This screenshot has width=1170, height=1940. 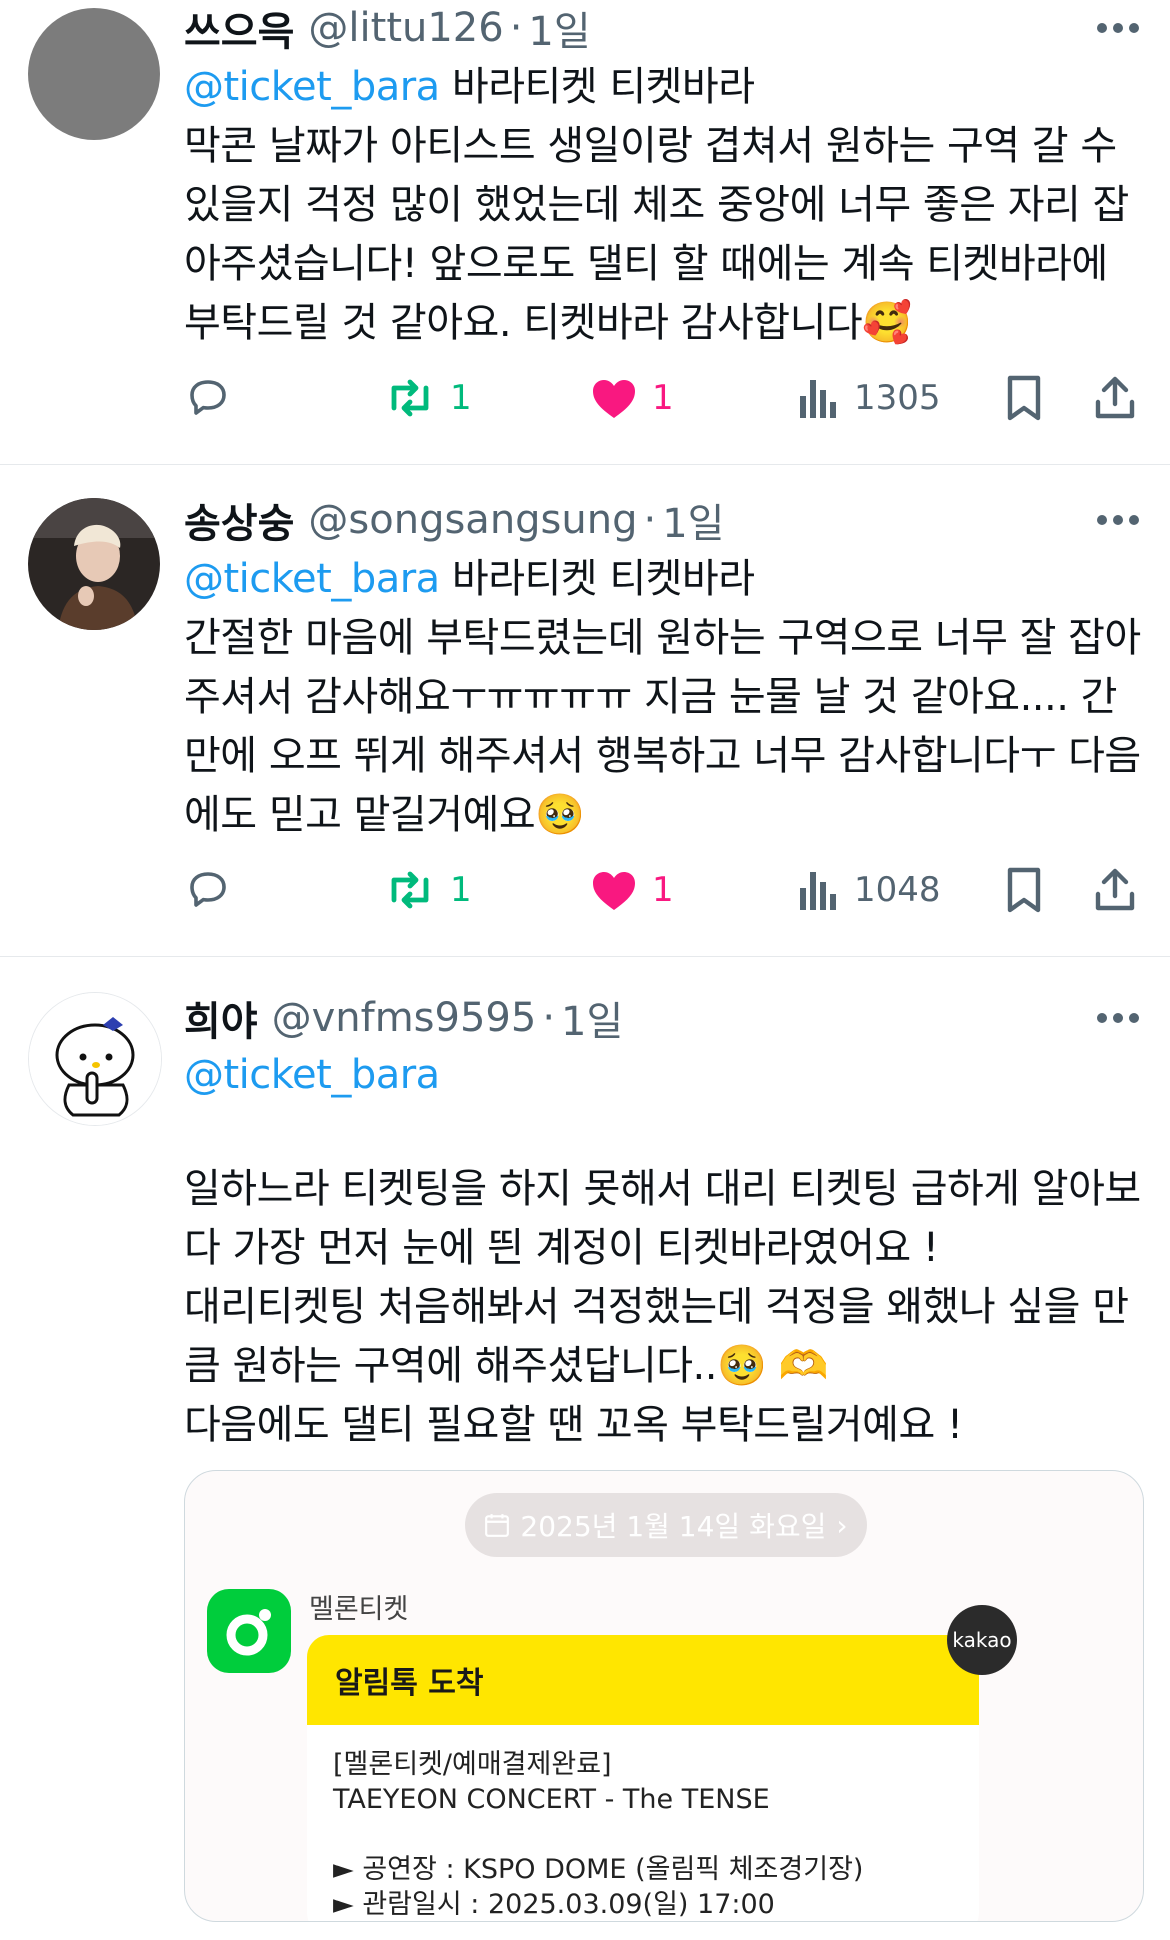 I want to click on calendar-icon, so click(x=497, y=1525).